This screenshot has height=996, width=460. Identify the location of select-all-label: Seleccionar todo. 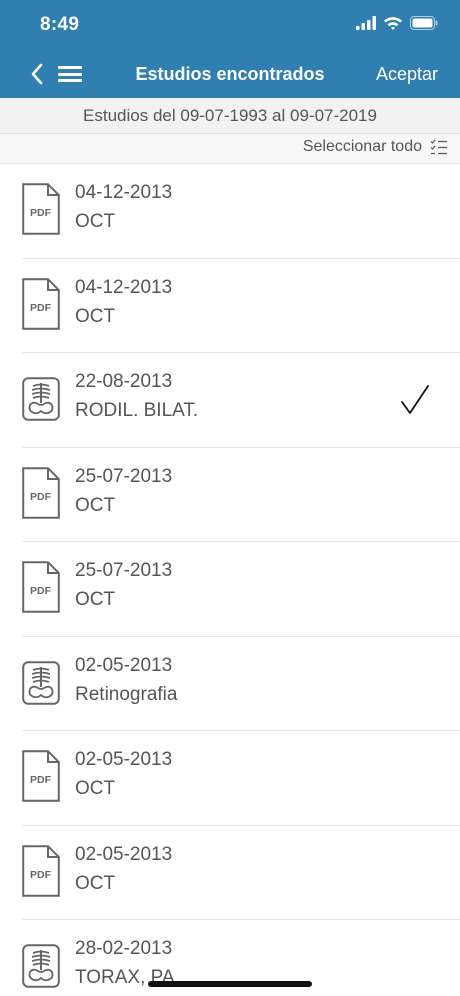
(362, 146).